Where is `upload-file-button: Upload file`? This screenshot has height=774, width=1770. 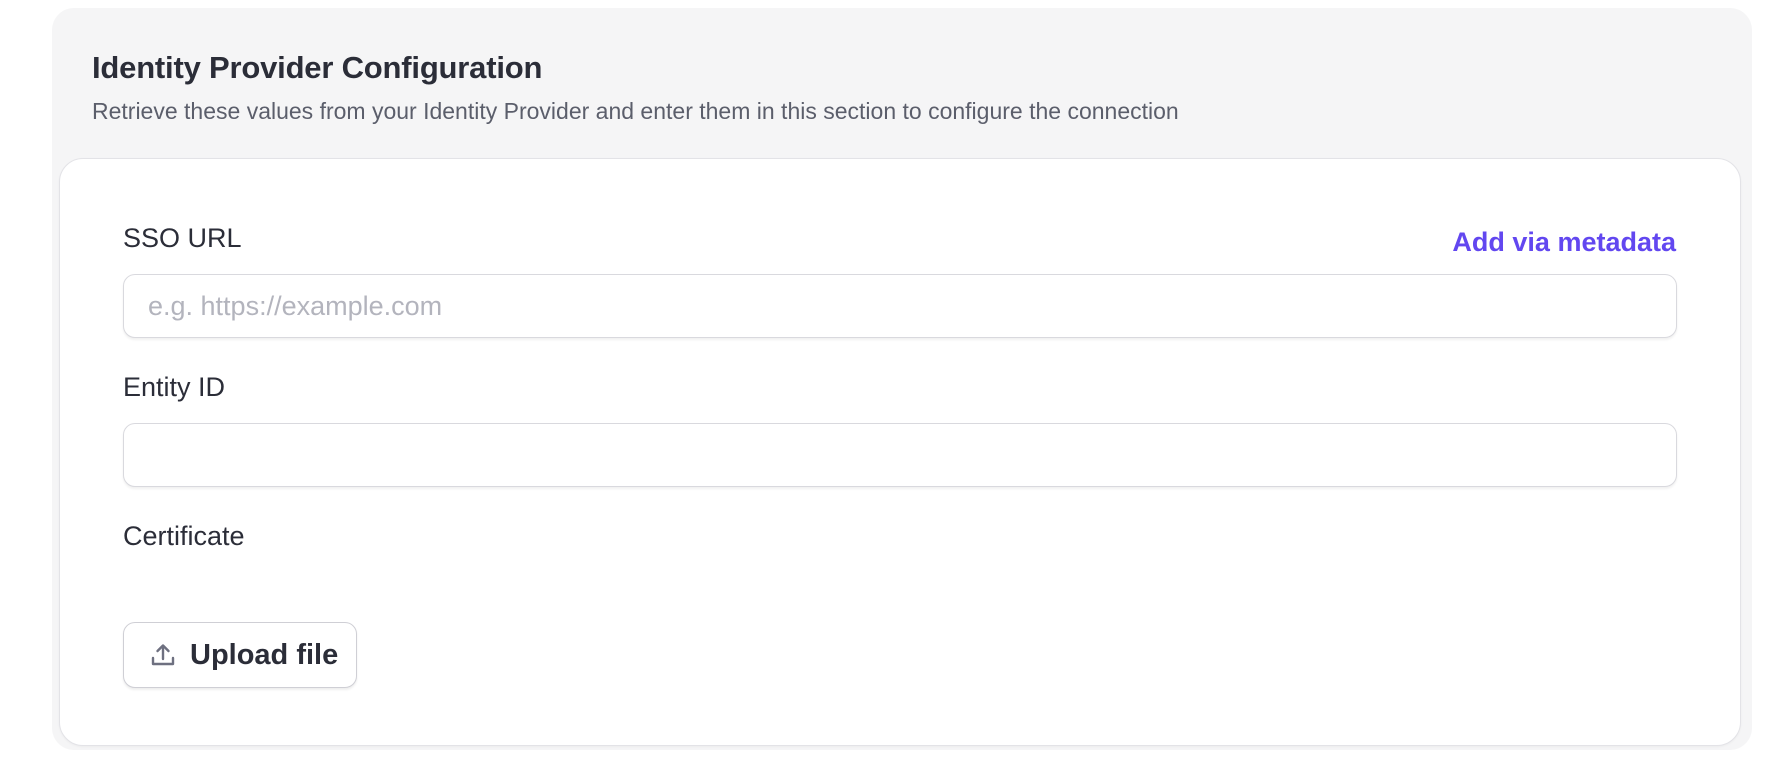
upload-file-button: Upload file is located at coordinates (240, 655).